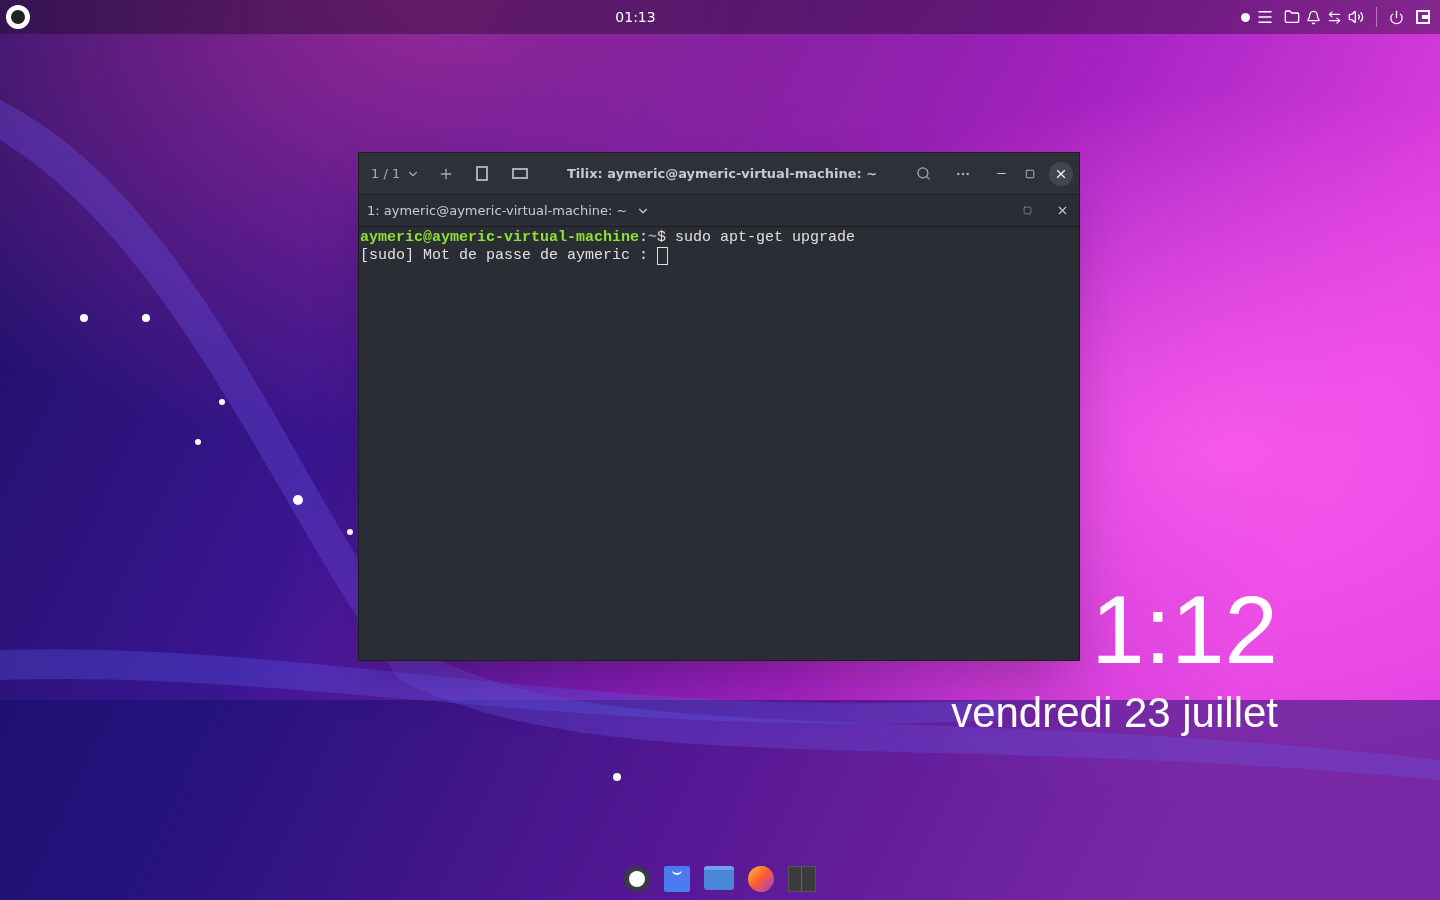  I want to click on menu-icon, so click(1265, 17).